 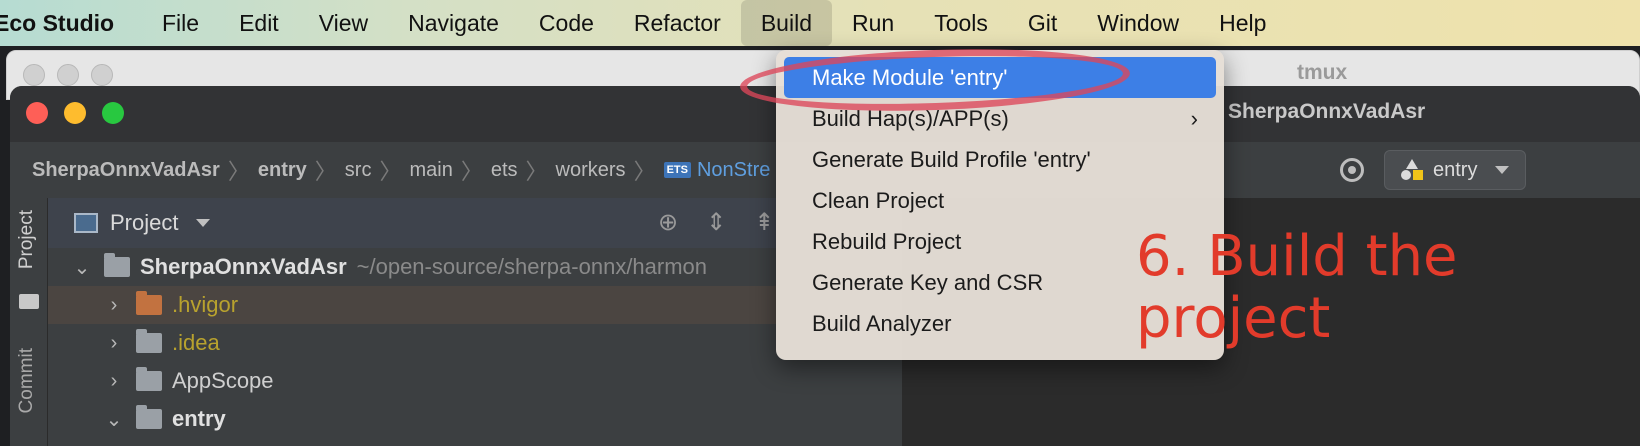 What do you see at coordinates (873, 23) in the screenshot?
I see `menu-run: Run` at bounding box center [873, 23].